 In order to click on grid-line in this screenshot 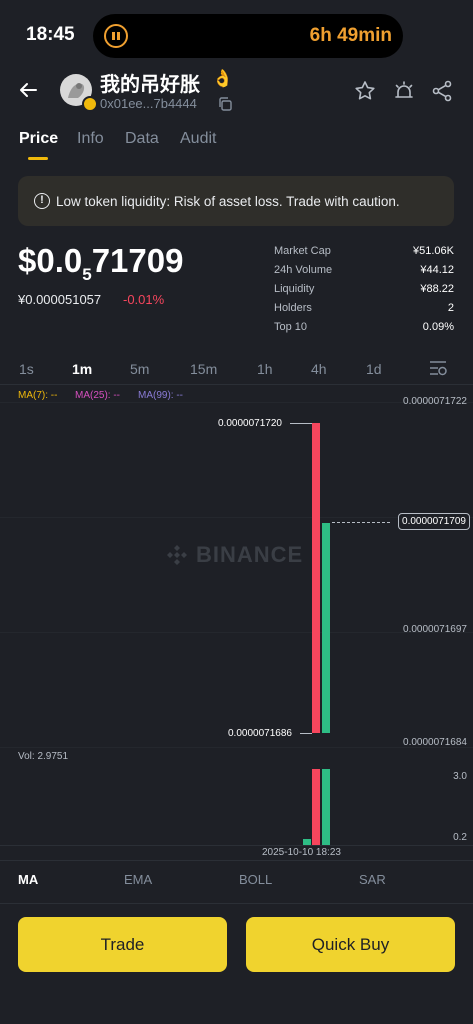, I will do `click(236, 845)`.